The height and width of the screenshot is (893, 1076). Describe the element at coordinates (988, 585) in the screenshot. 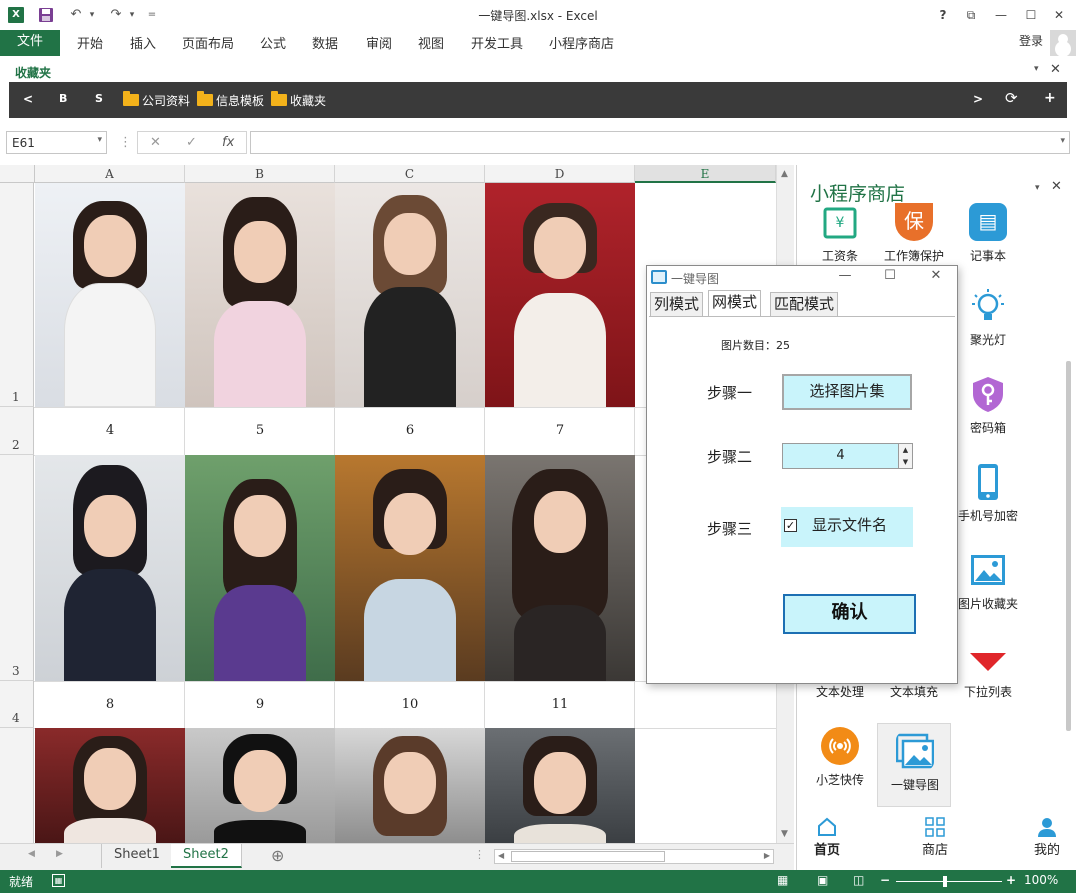

I see `store-item-image-favorites: 图片收藏夹` at that location.